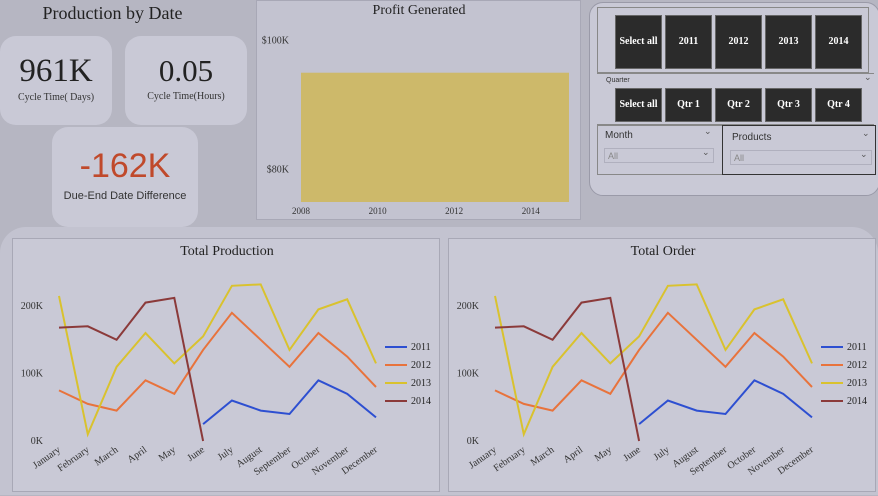  Describe the element at coordinates (276, 40) in the screenshot. I see `y-tick-label: $100K` at that location.